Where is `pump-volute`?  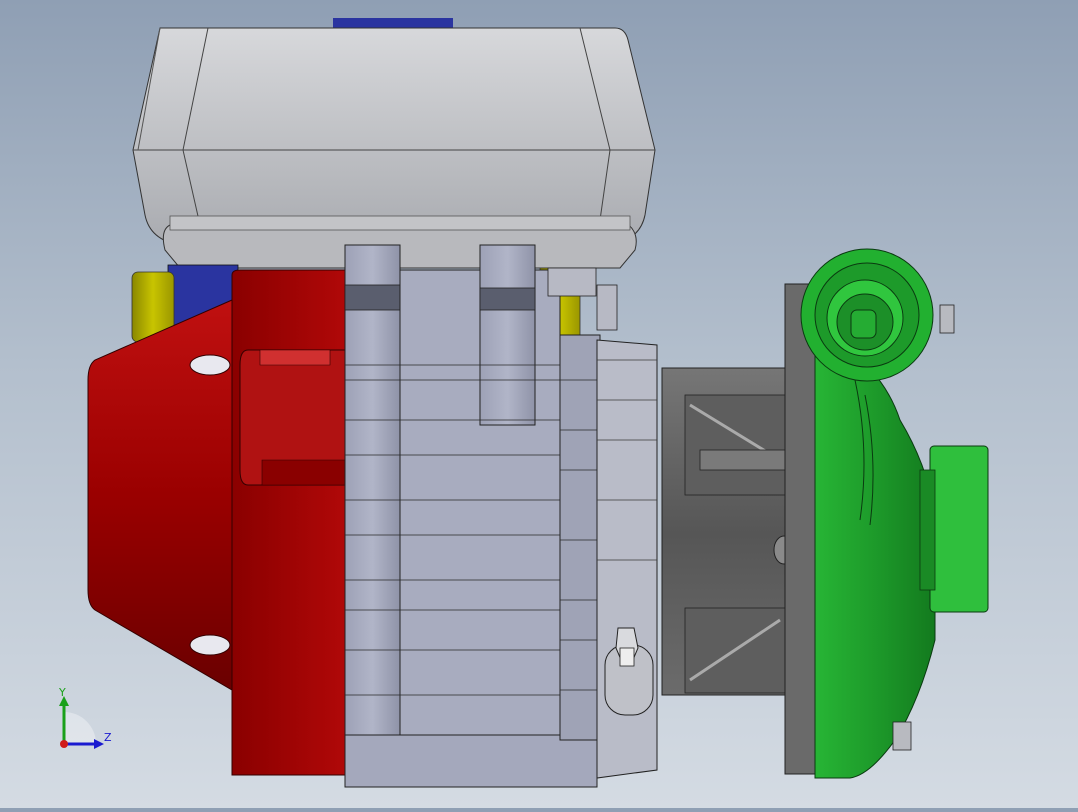 pump-volute is located at coordinates (894, 513).